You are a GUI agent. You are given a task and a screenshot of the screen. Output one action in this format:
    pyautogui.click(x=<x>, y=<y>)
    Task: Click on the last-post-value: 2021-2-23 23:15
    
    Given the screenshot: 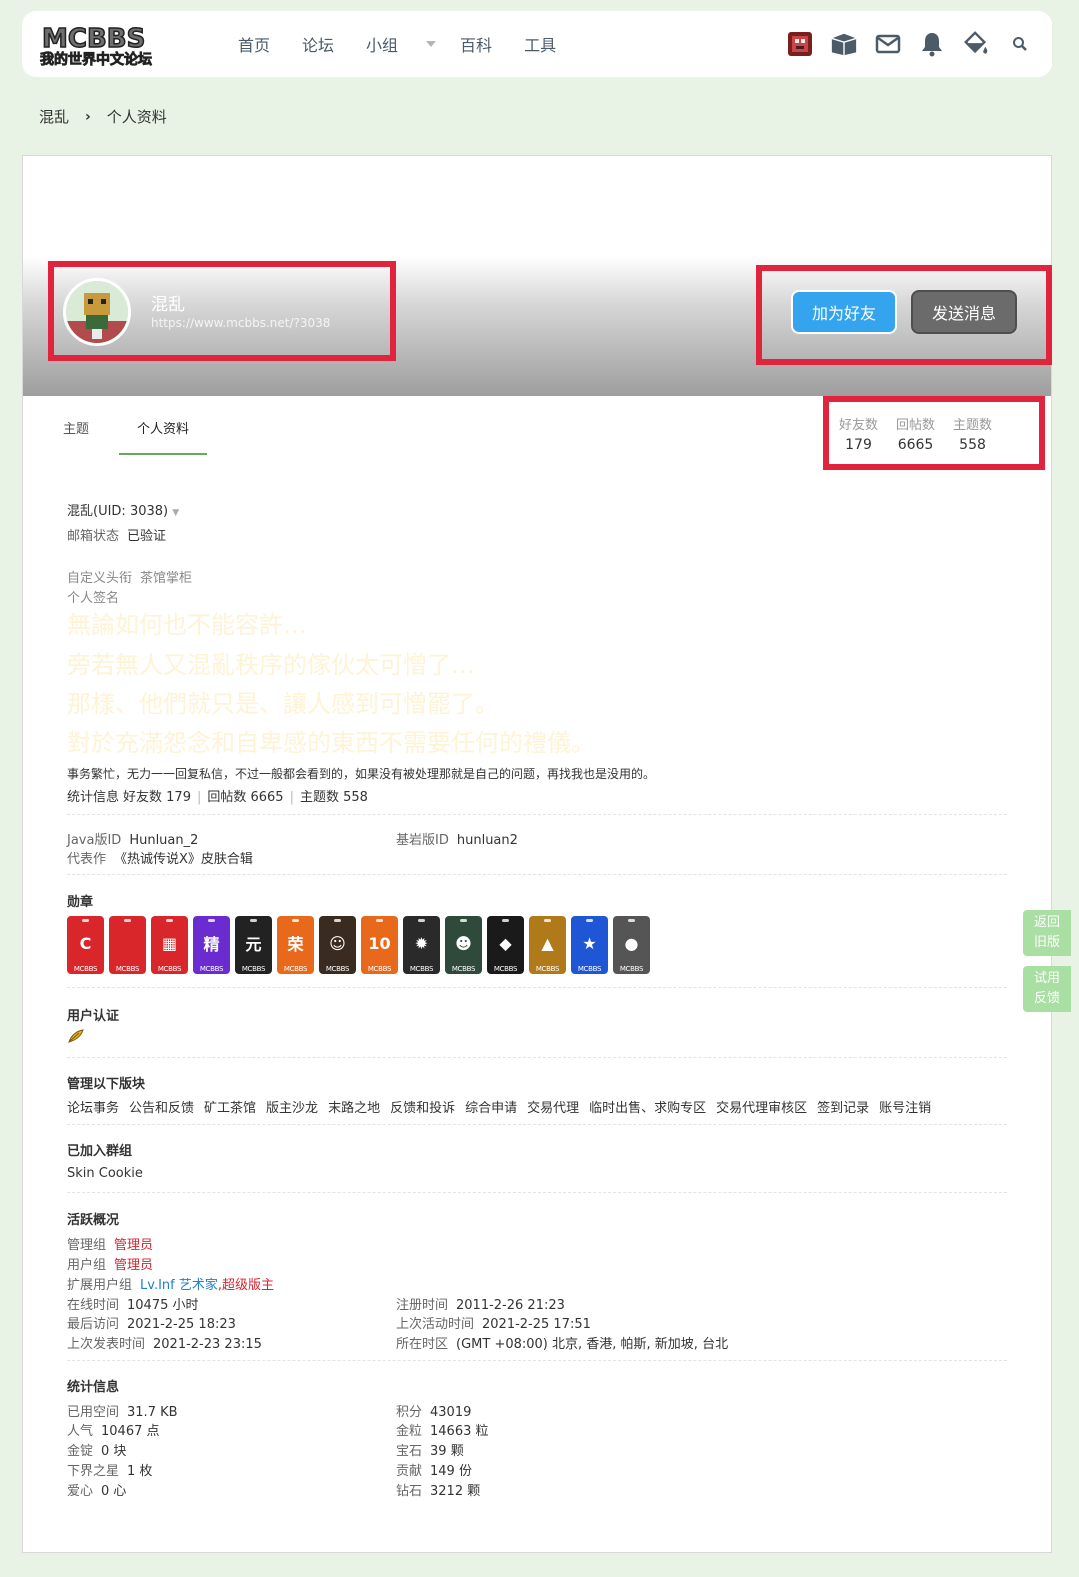 What is the action you would take?
    pyautogui.click(x=207, y=1344)
    